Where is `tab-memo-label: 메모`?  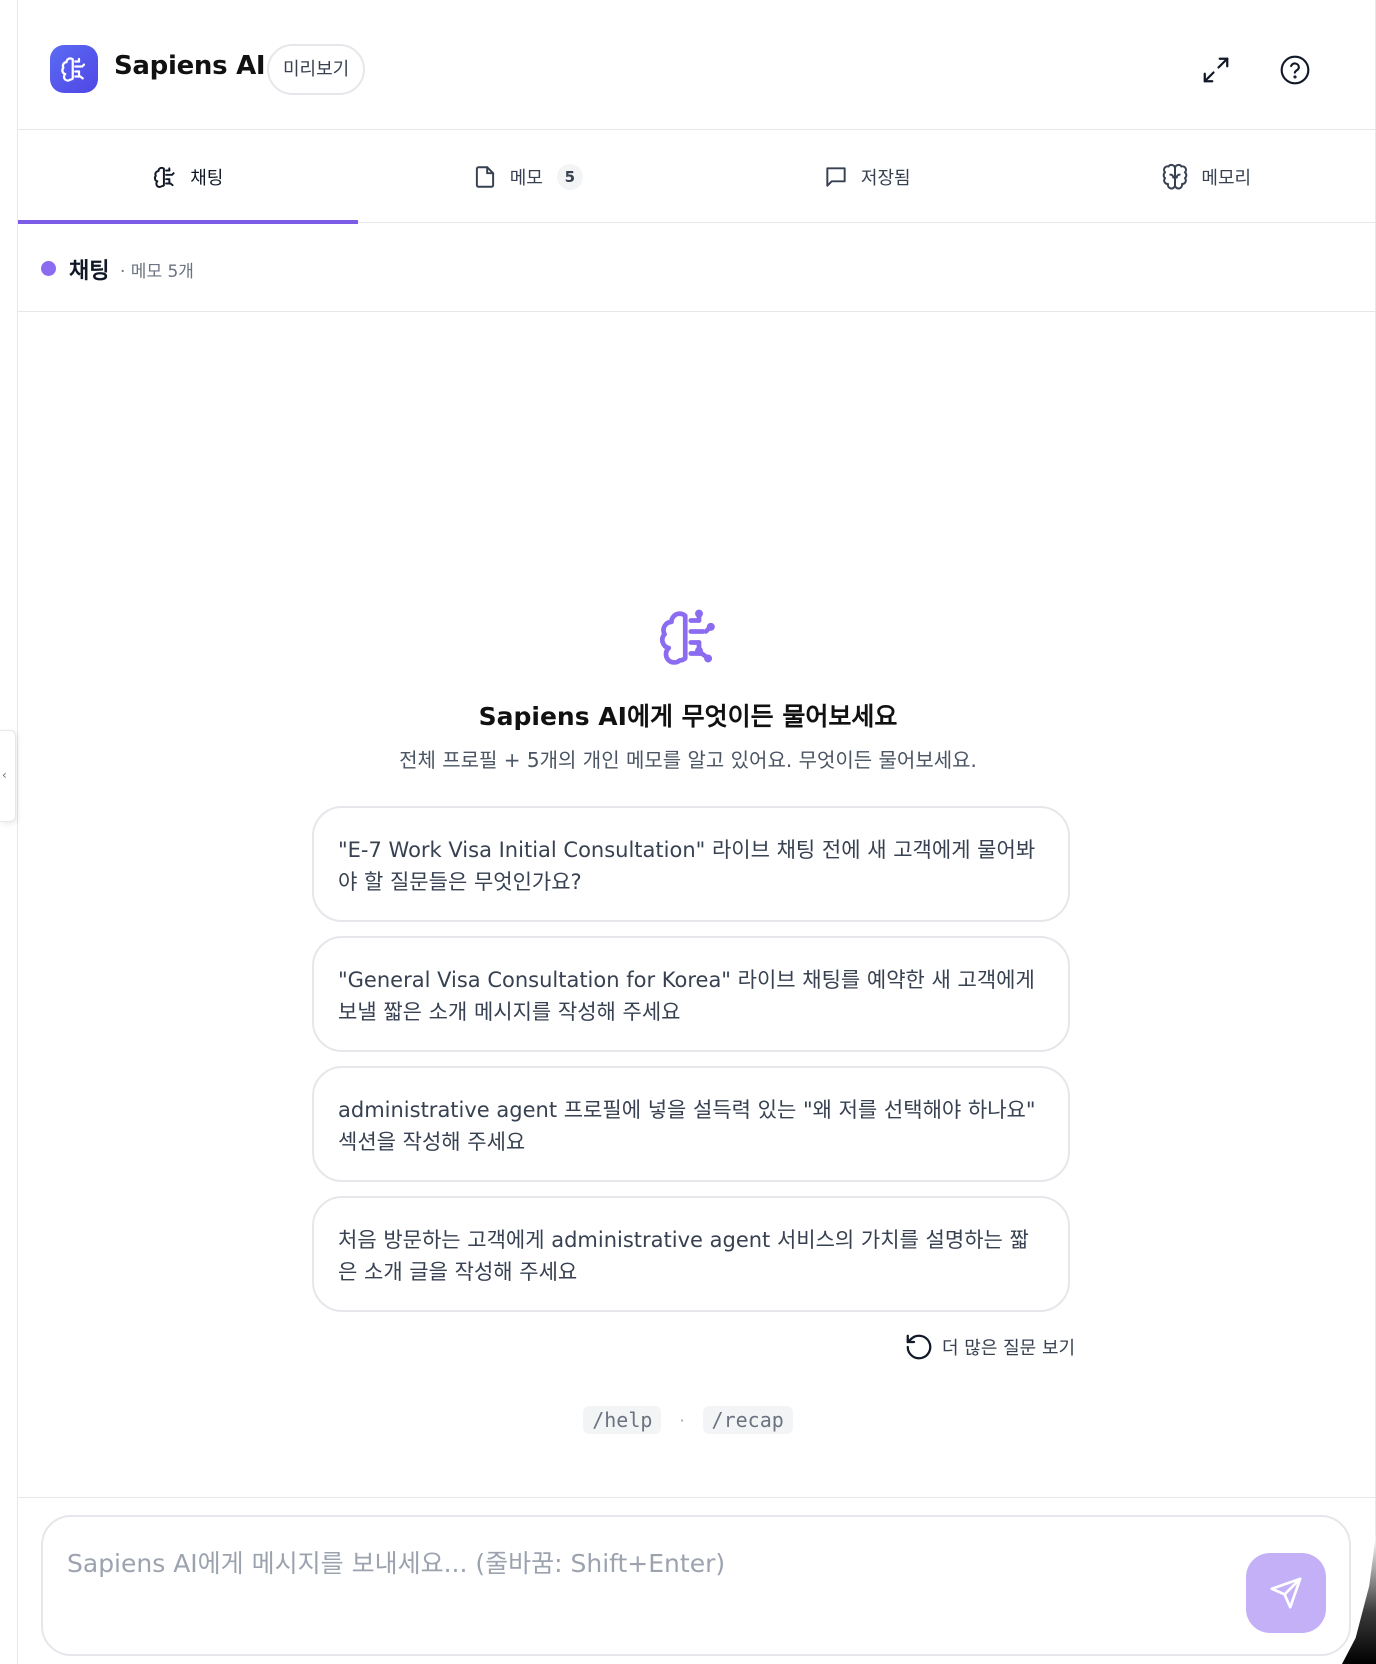
tab-memo-label: 메모 is located at coordinates (526, 178).